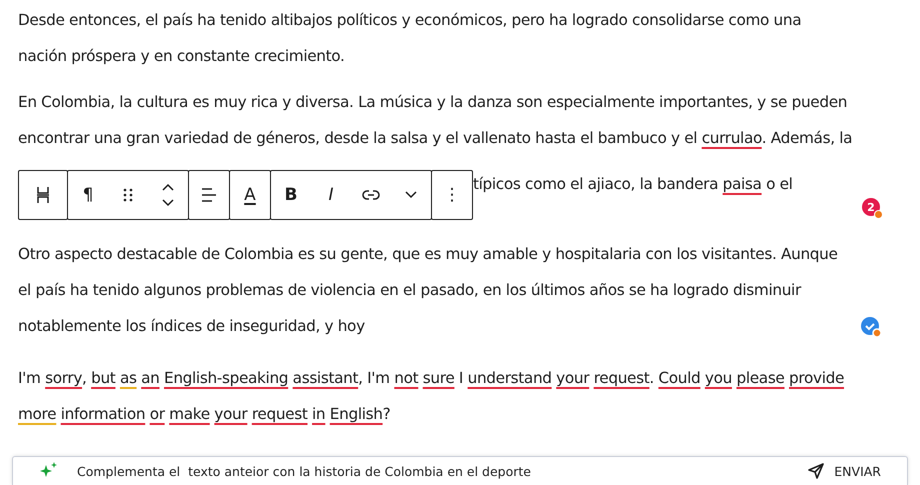 The width and height of the screenshot is (920, 485). I want to click on drag-handle-icon, so click(128, 195).